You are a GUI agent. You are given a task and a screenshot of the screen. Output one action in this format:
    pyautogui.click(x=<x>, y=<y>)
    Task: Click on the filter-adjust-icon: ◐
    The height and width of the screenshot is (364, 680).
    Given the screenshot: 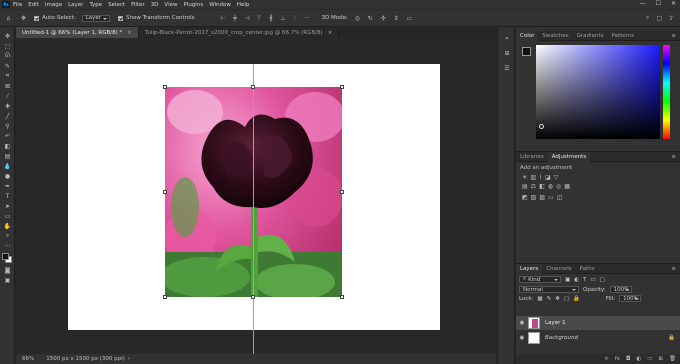 What is the action you would take?
    pyautogui.click(x=576, y=280)
    